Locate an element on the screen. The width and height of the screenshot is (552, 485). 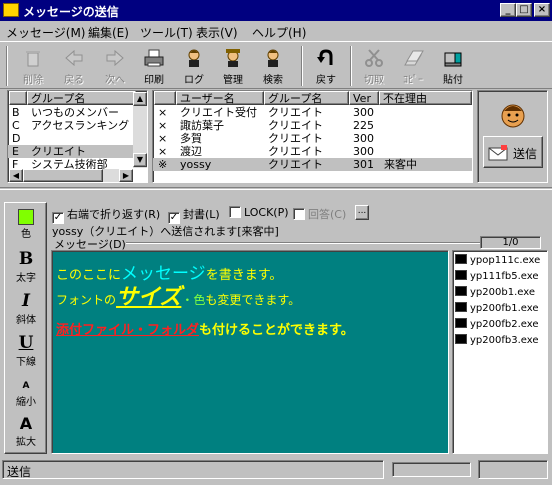
send-button: 送信 is located at coordinates (513, 152).